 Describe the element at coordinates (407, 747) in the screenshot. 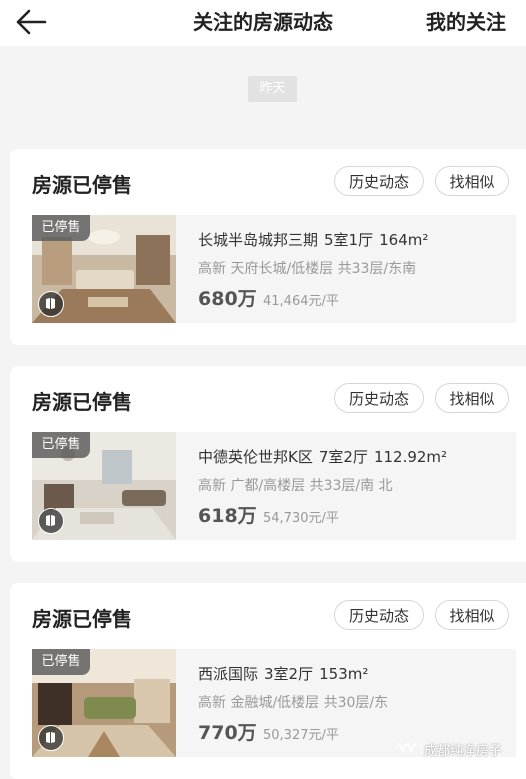

I see `wechat-channel-icon` at that location.